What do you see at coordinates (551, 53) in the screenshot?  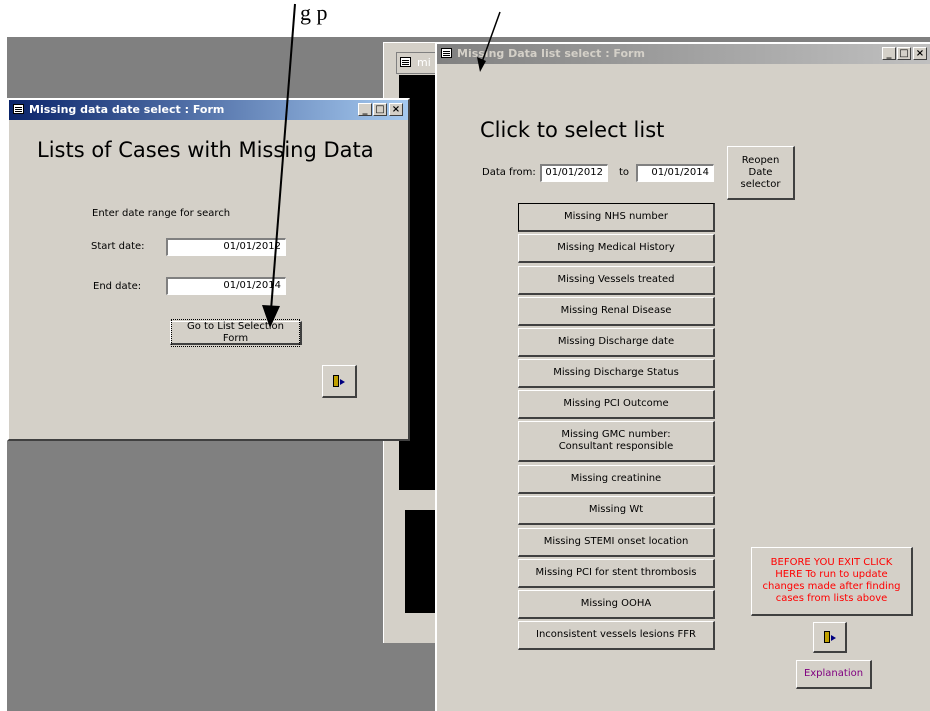 I see `window-title: Missing Data list select : Form` at bounding box center [551, 53].